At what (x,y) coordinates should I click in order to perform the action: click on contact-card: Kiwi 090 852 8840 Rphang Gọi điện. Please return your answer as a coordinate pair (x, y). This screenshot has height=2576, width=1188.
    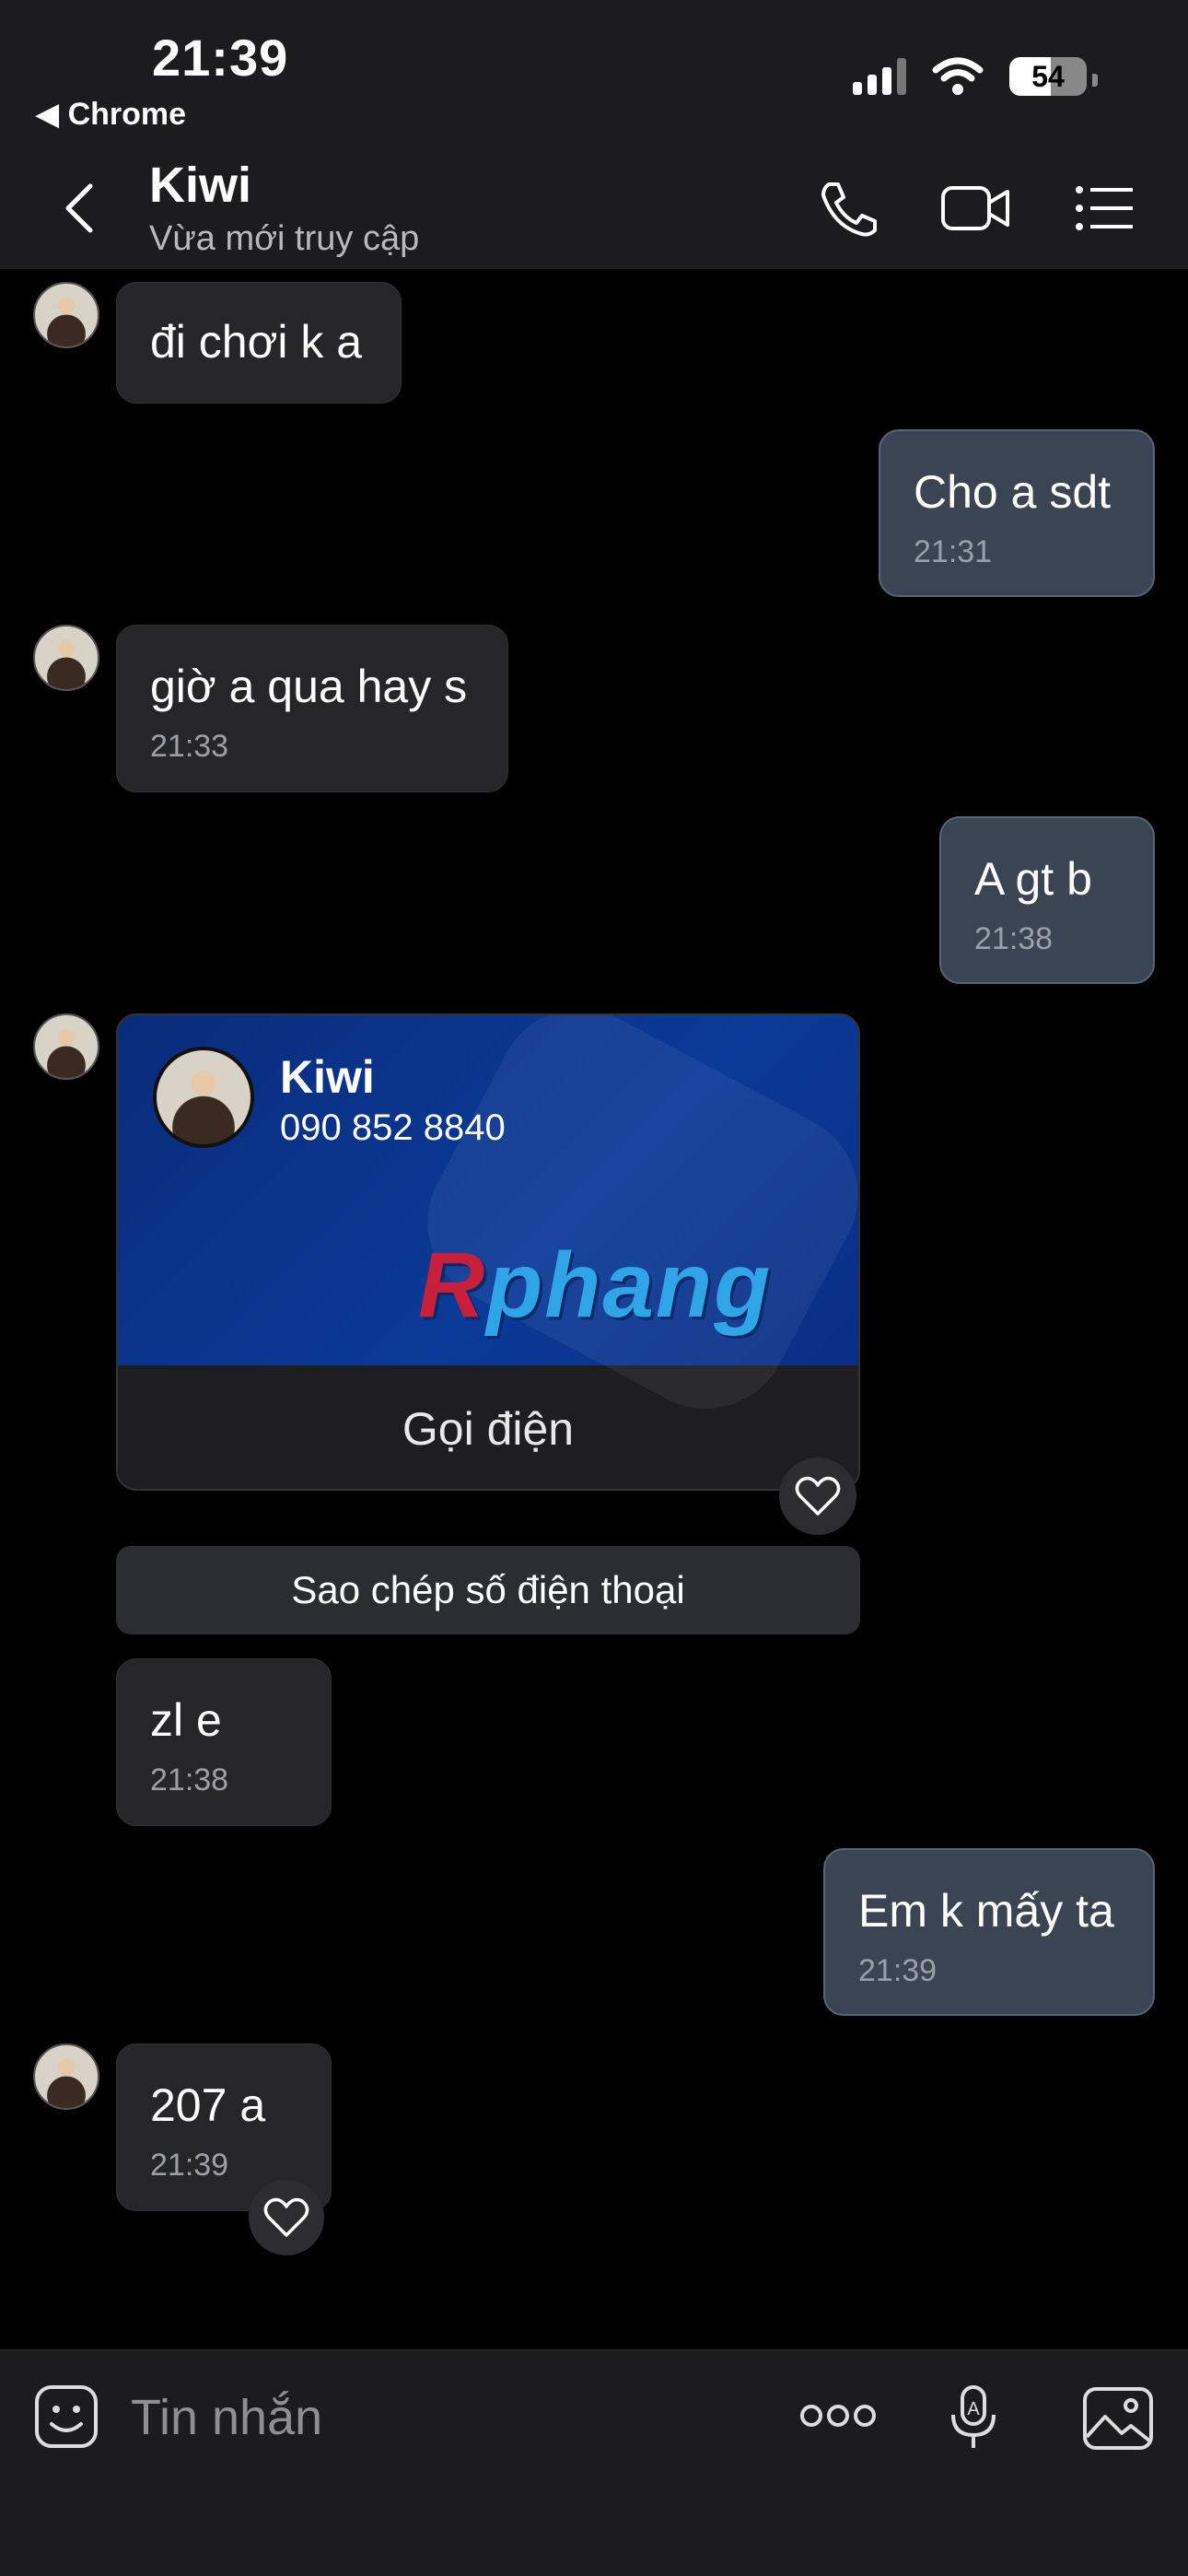
    Looking at the image, I should click on (488, 1252).